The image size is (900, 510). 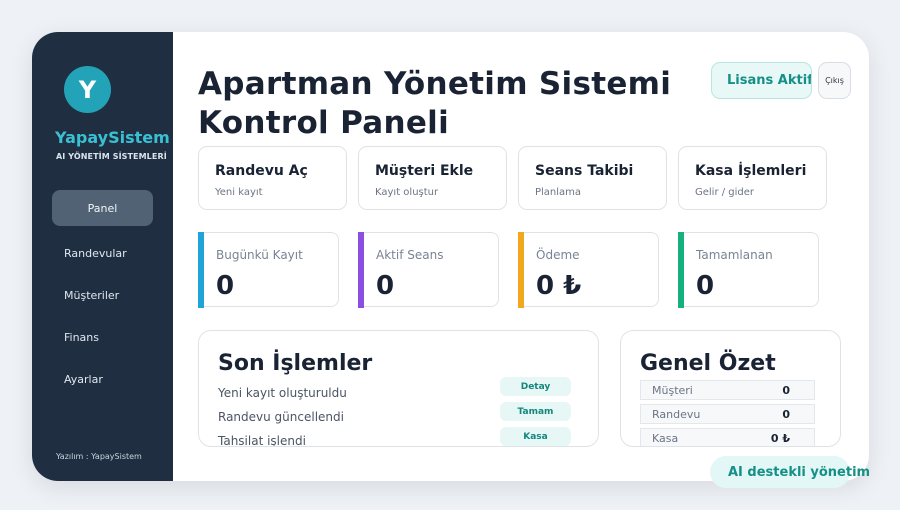 I want to click on license-status-badge: Lisans Aktif, so click(x=761, y=80).